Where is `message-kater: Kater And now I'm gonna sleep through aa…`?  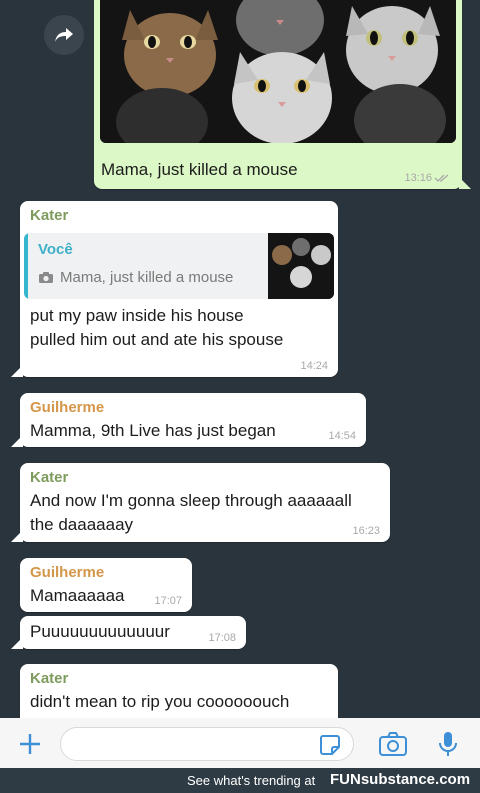 message-kater: Kater And now I'm gonna sleep through aa… is located at coordinates (200, 502).